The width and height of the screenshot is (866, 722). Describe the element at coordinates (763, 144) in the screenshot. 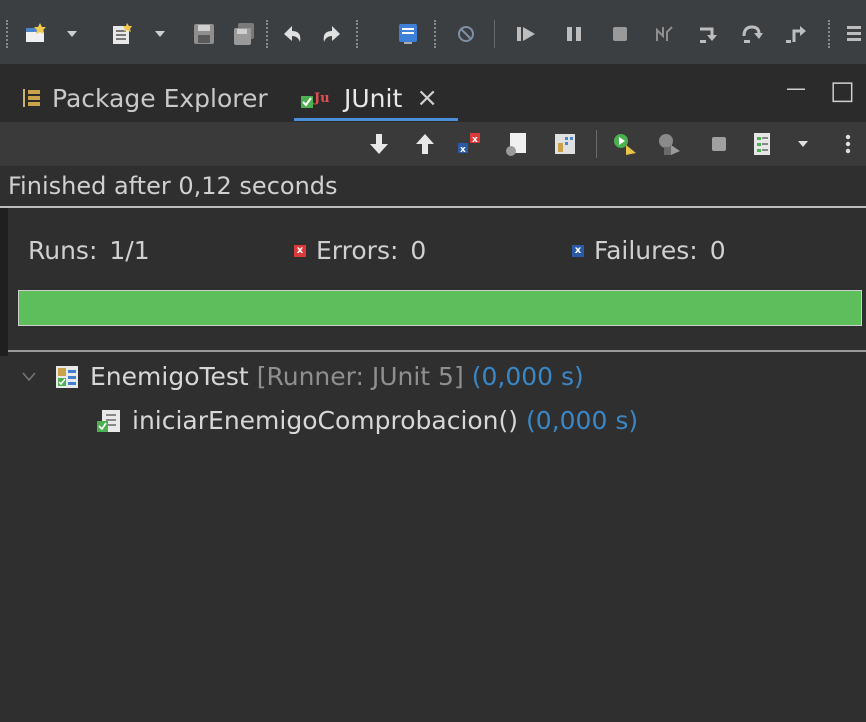

I see `test-history-icon` at that location.